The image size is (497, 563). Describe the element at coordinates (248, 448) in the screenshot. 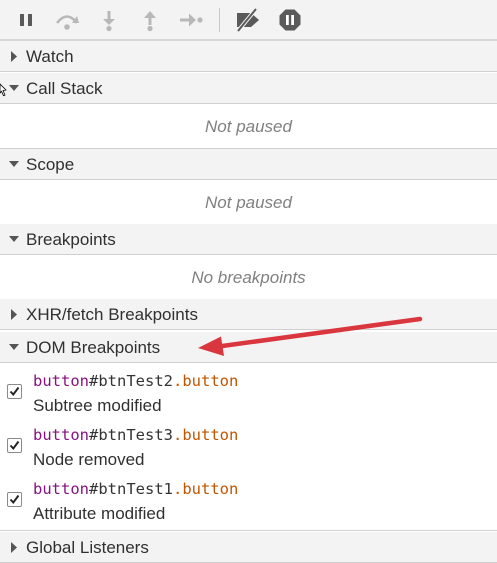

I see `dom-breakpoint-item: button#btnTest3.button Node removed` at that location.